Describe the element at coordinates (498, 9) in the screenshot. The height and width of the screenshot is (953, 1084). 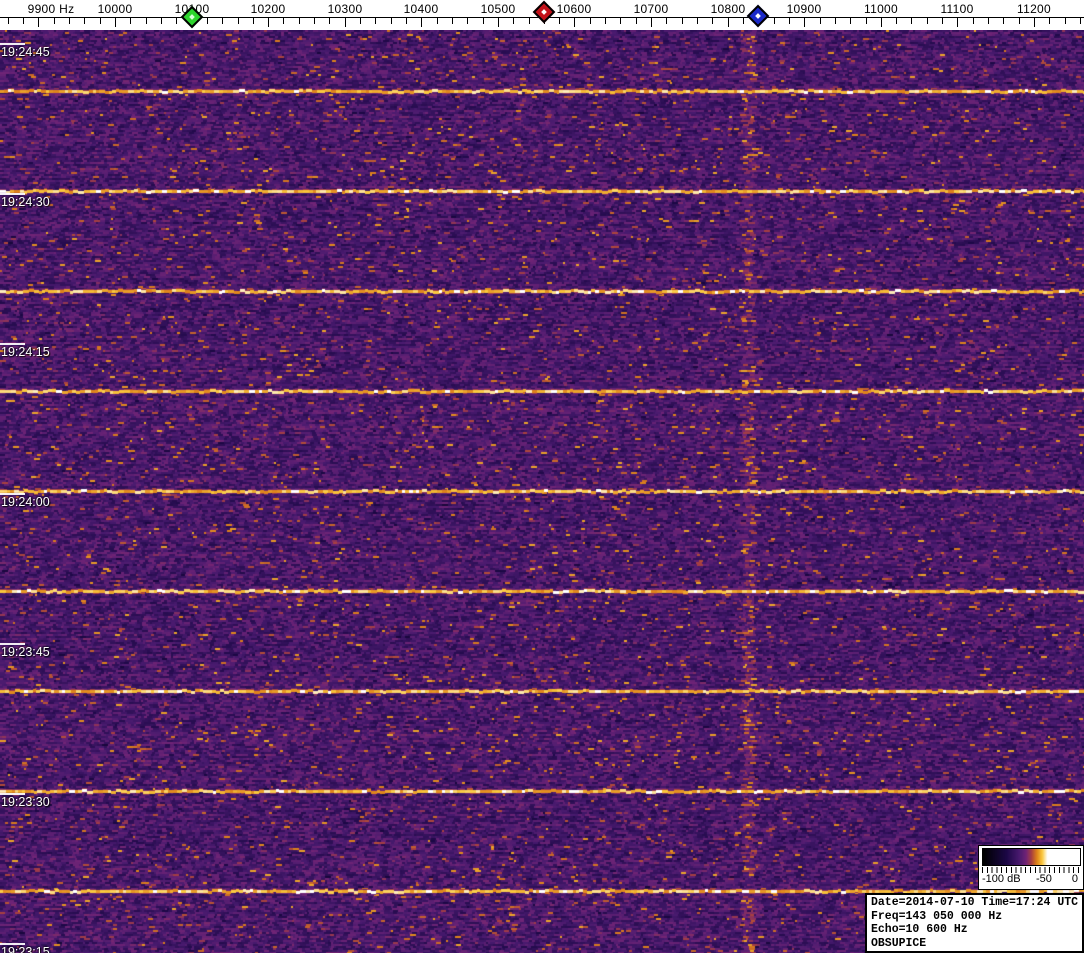
I see `freq-tick-label: 10500` at that location.